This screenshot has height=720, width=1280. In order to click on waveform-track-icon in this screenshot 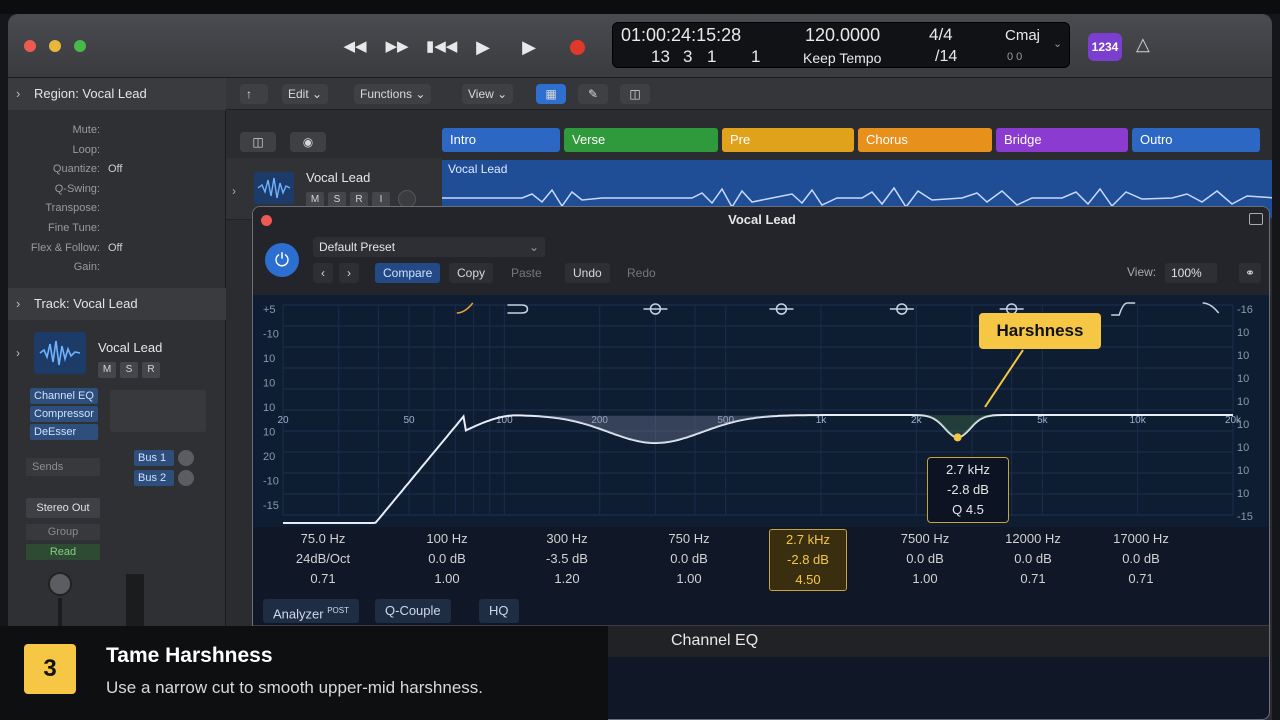, I will do `click(60, 353)`.